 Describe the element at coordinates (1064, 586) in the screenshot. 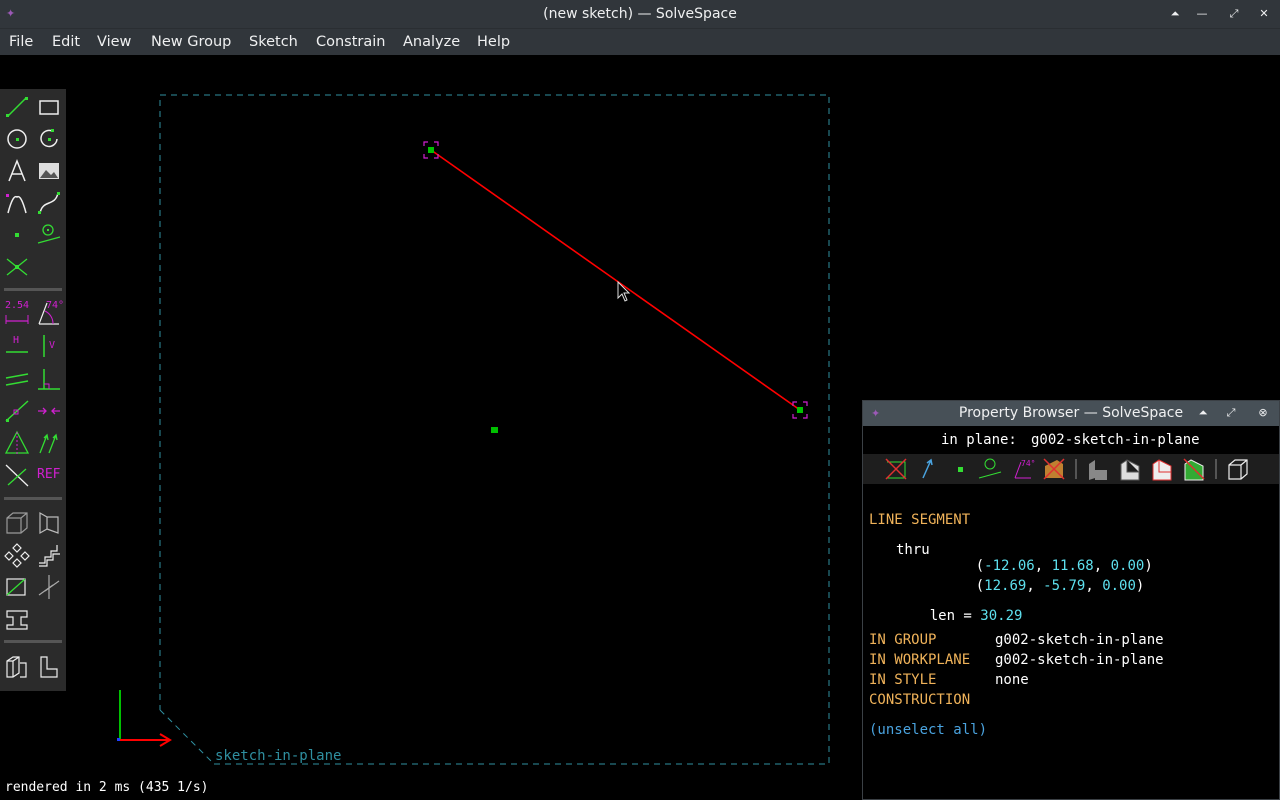

I see `point-2-y: -5.79` at that location.